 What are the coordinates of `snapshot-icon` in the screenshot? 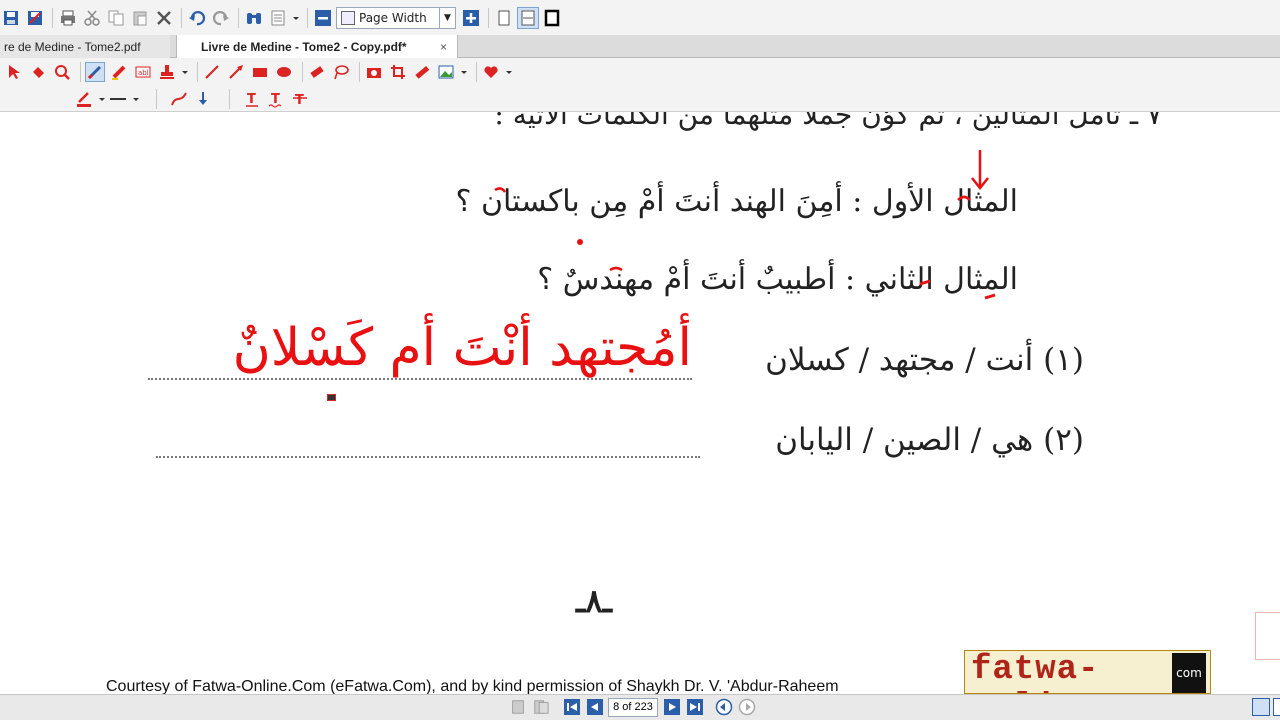 It's located at (374, 72).